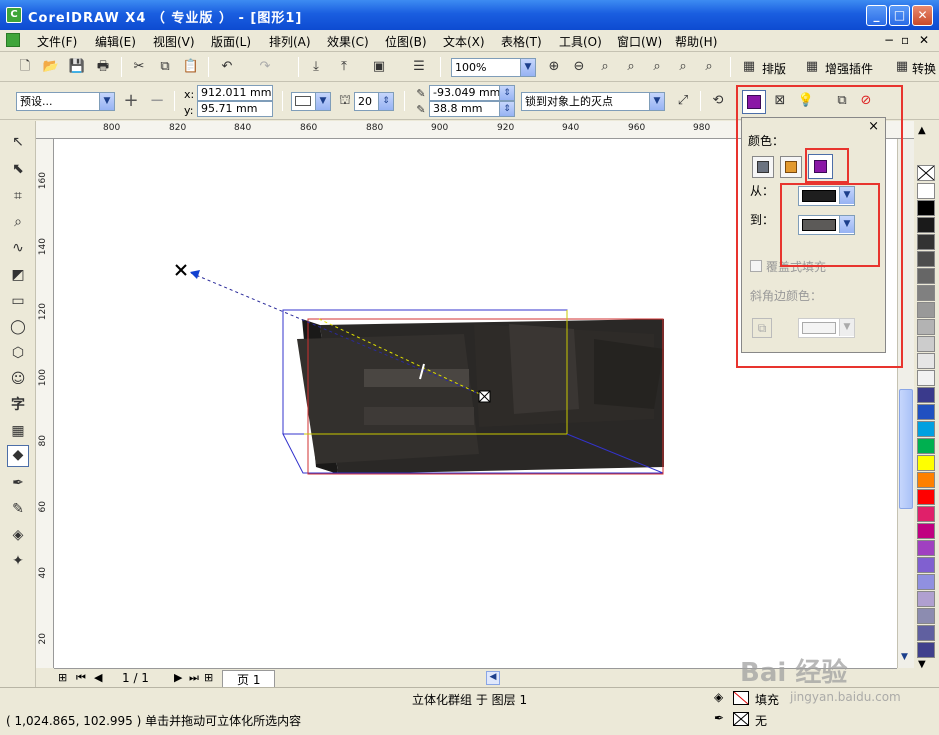  I want to click on paste-icon: 📋, so click(191, 67).